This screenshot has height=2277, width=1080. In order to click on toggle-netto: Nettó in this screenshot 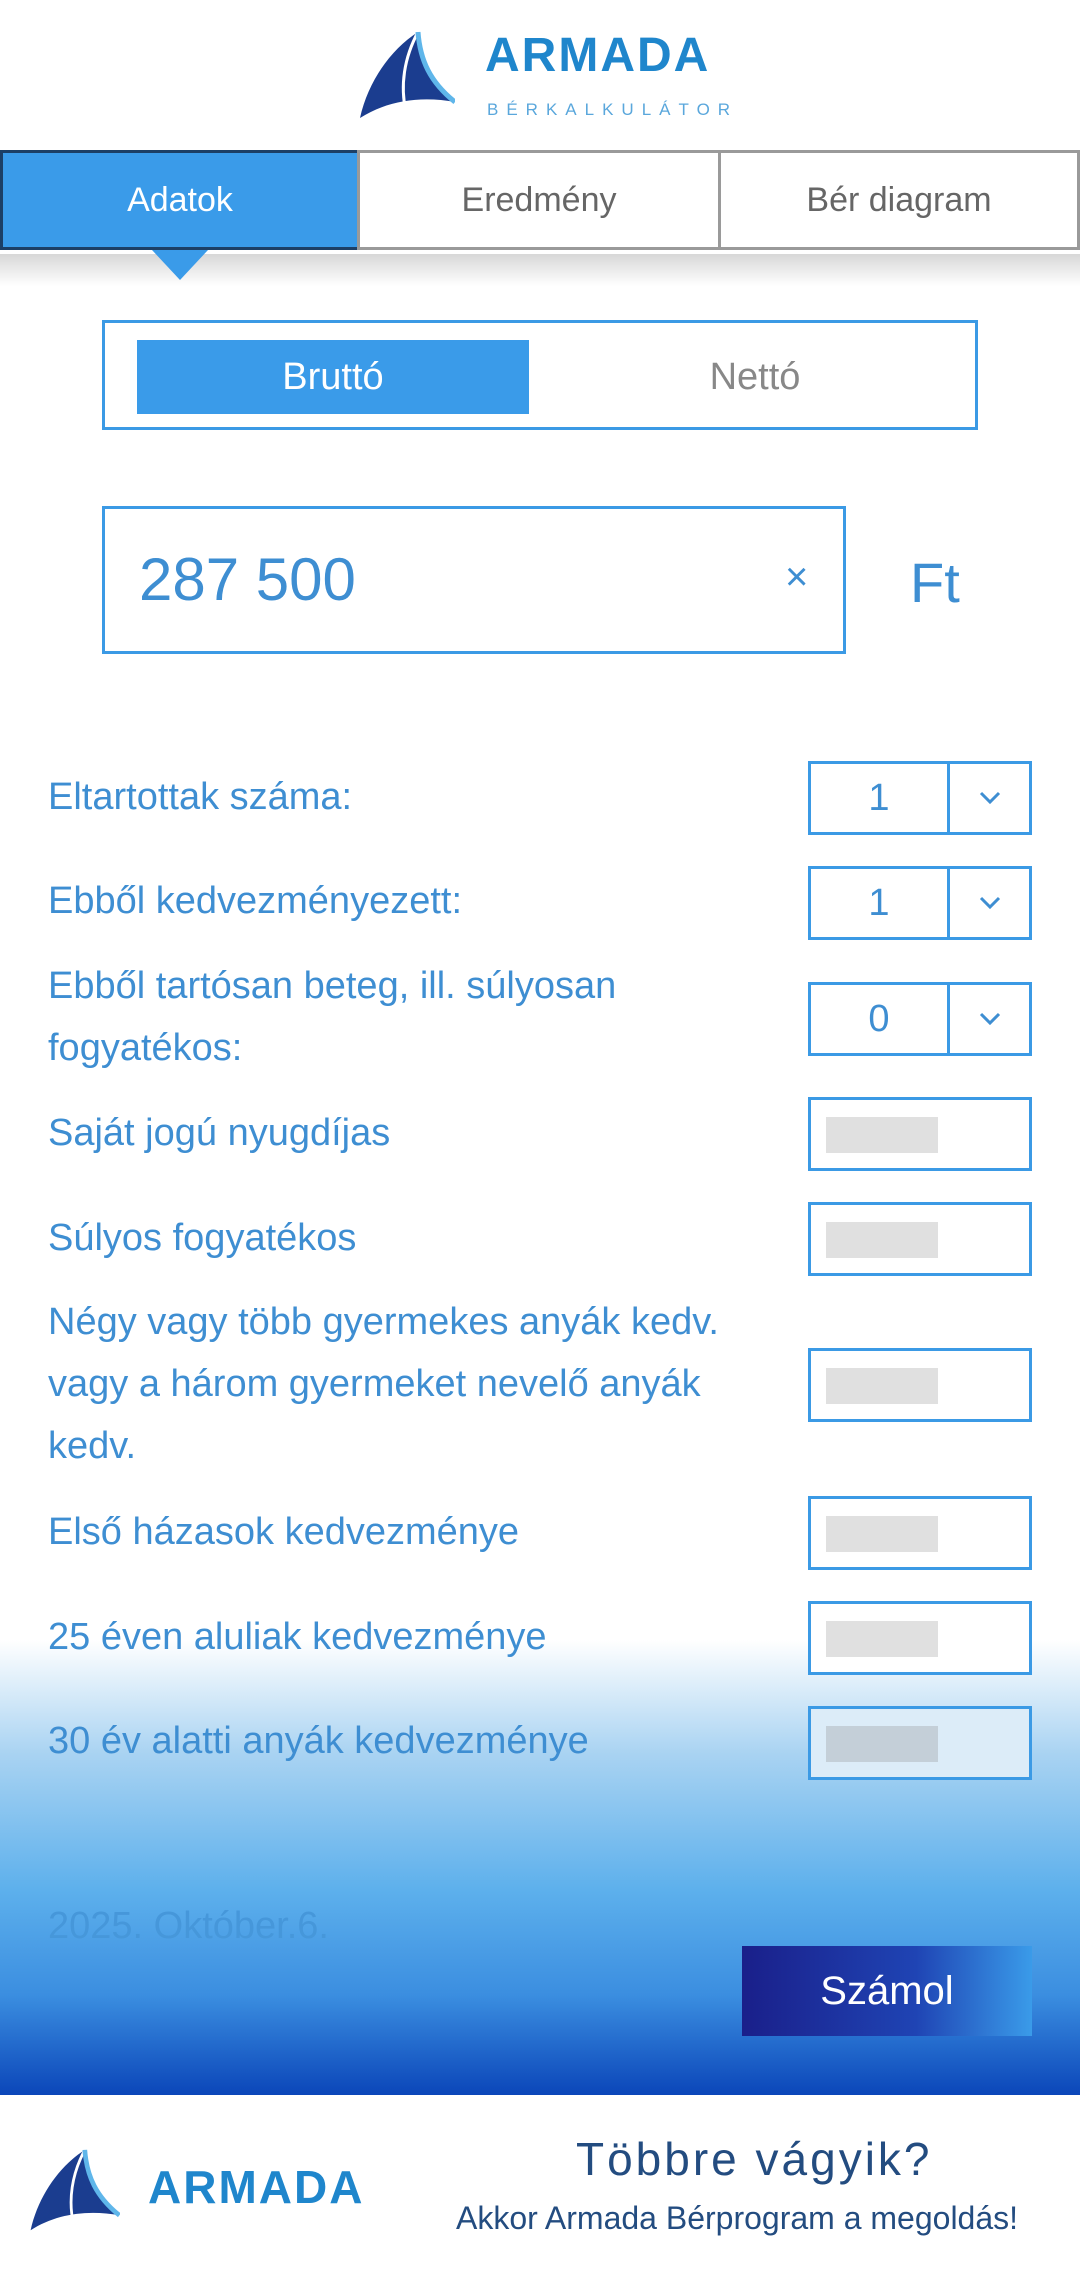, I will do `click(755, 377)`.